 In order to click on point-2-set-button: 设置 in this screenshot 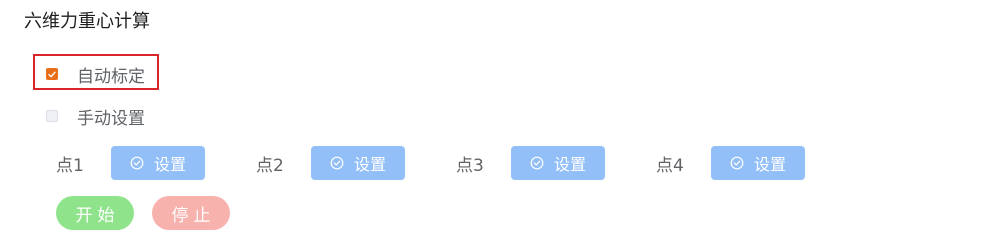, I will do `click(358, 163)`.